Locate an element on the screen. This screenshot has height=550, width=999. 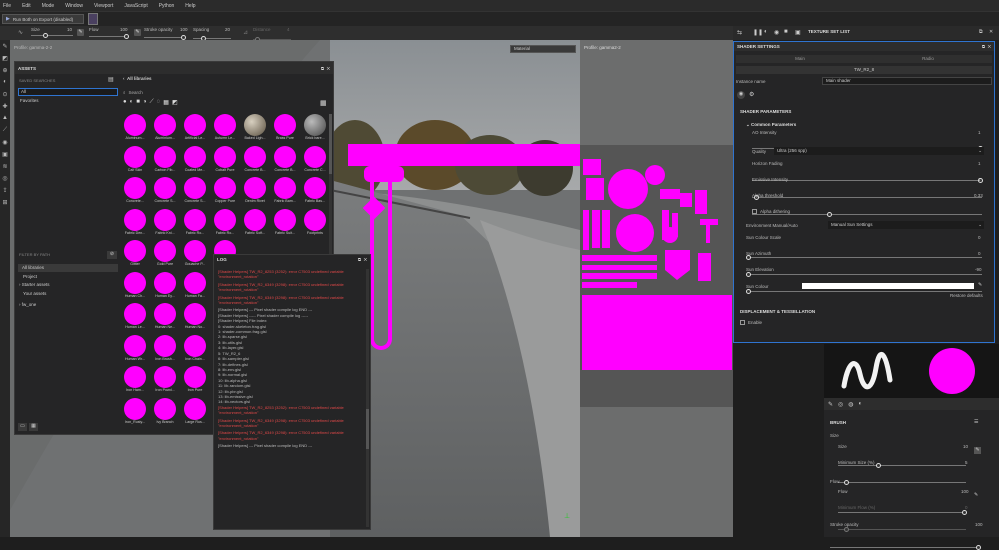
tab-main: Main is located at coordinates (800, 59).